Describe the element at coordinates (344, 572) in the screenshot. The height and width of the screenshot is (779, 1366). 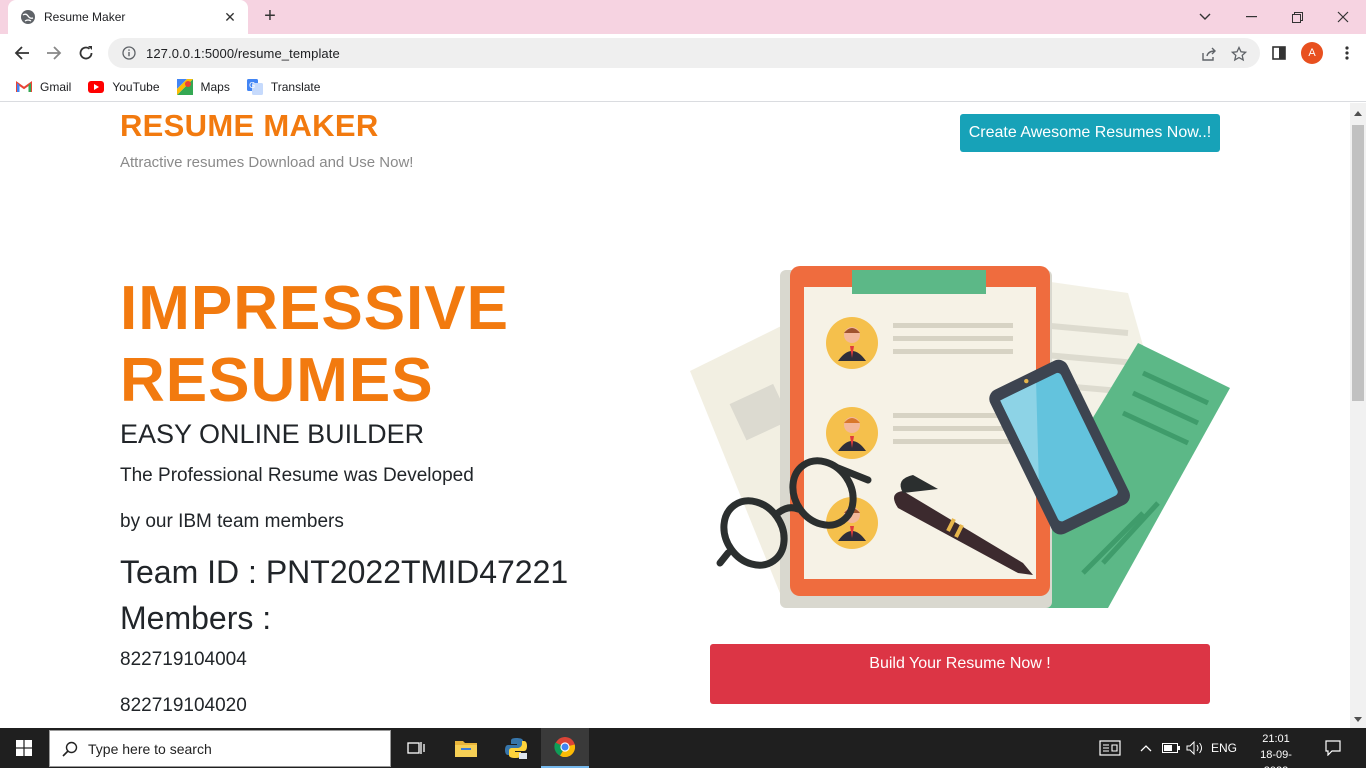
I see `team-id: Team ID : PNT2022TMID47221` at that location.